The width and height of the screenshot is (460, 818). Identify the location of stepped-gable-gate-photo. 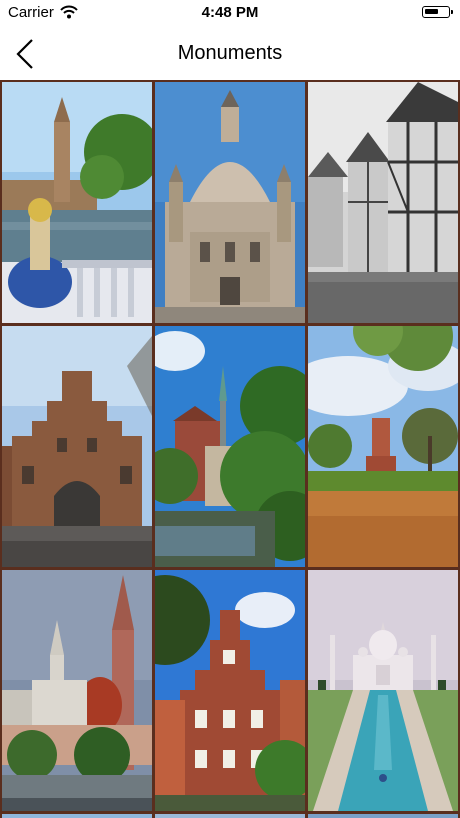
(77, 446).